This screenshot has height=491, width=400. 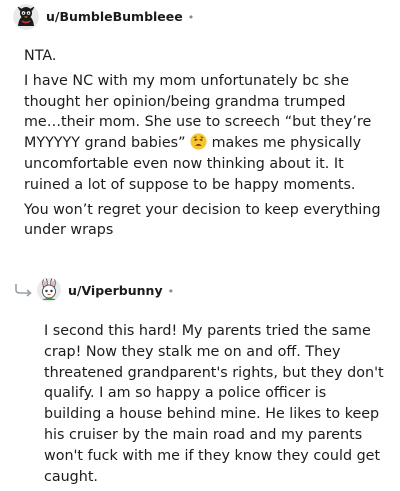 I want to click on comment-paragraph: NTA., so click(x=40, y=56).